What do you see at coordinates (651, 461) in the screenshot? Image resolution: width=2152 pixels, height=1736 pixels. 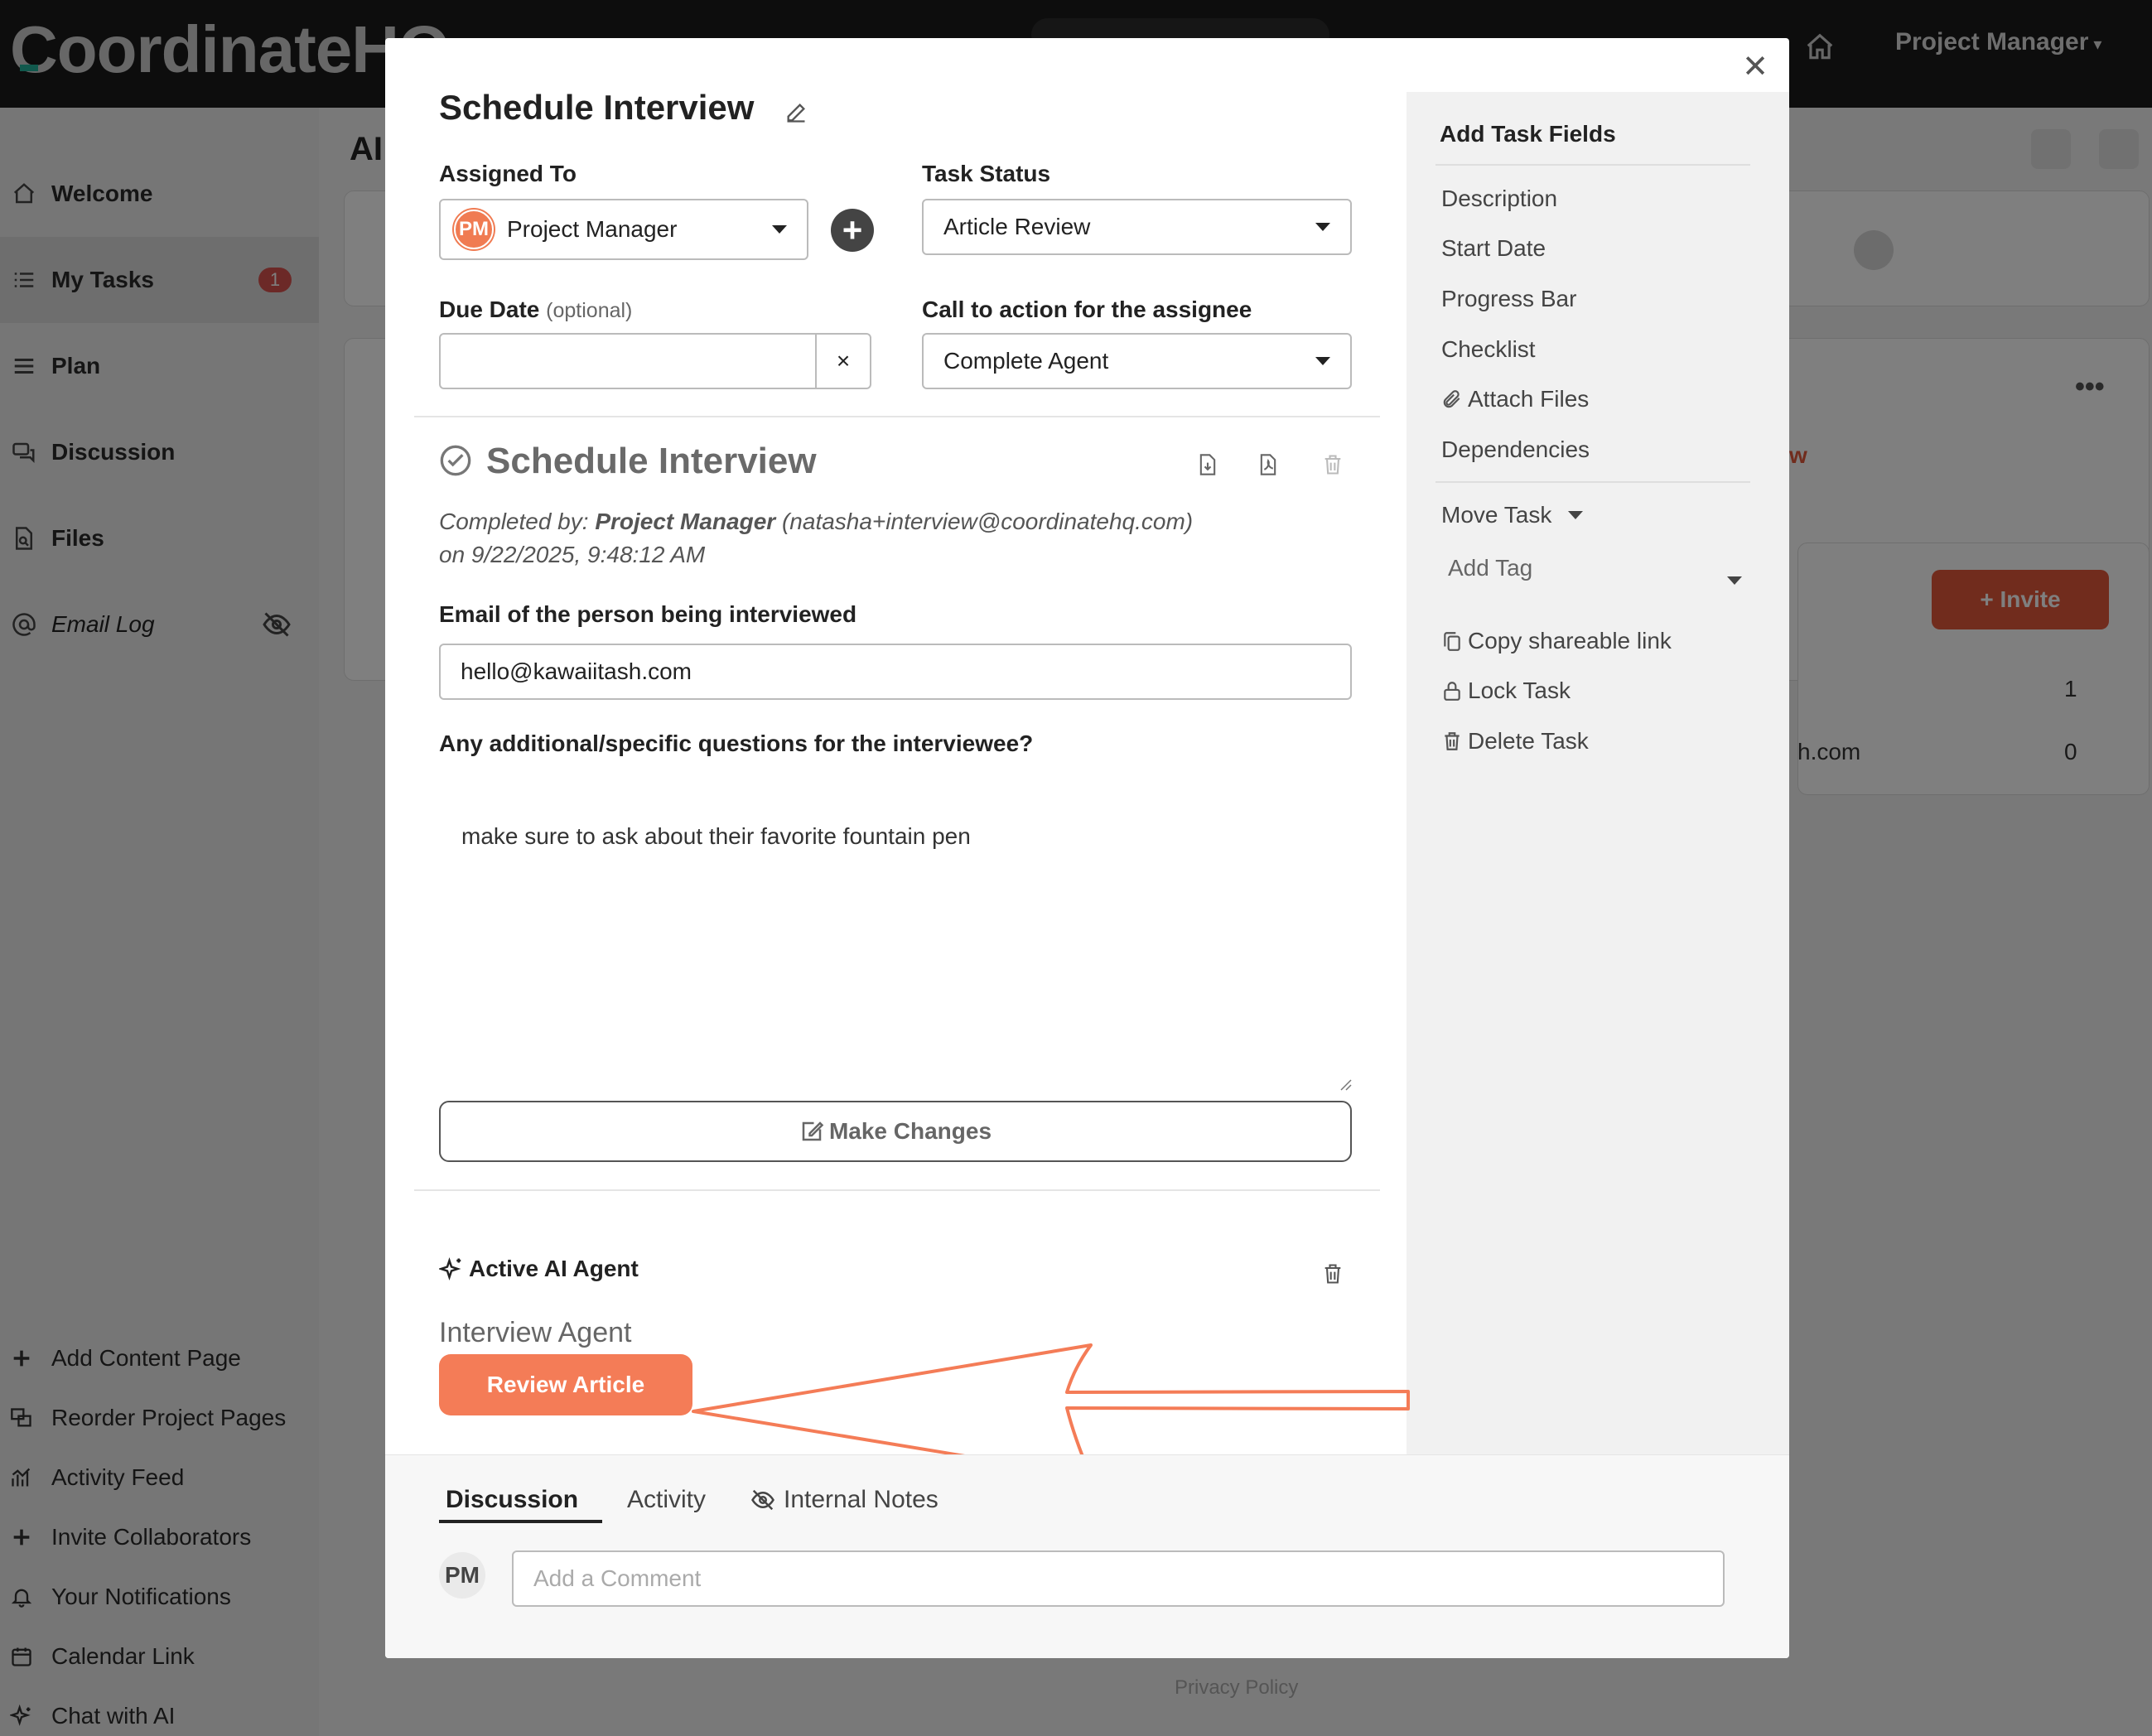 I see `task-name: Schedule Interview` at bounding box center [651, 461].